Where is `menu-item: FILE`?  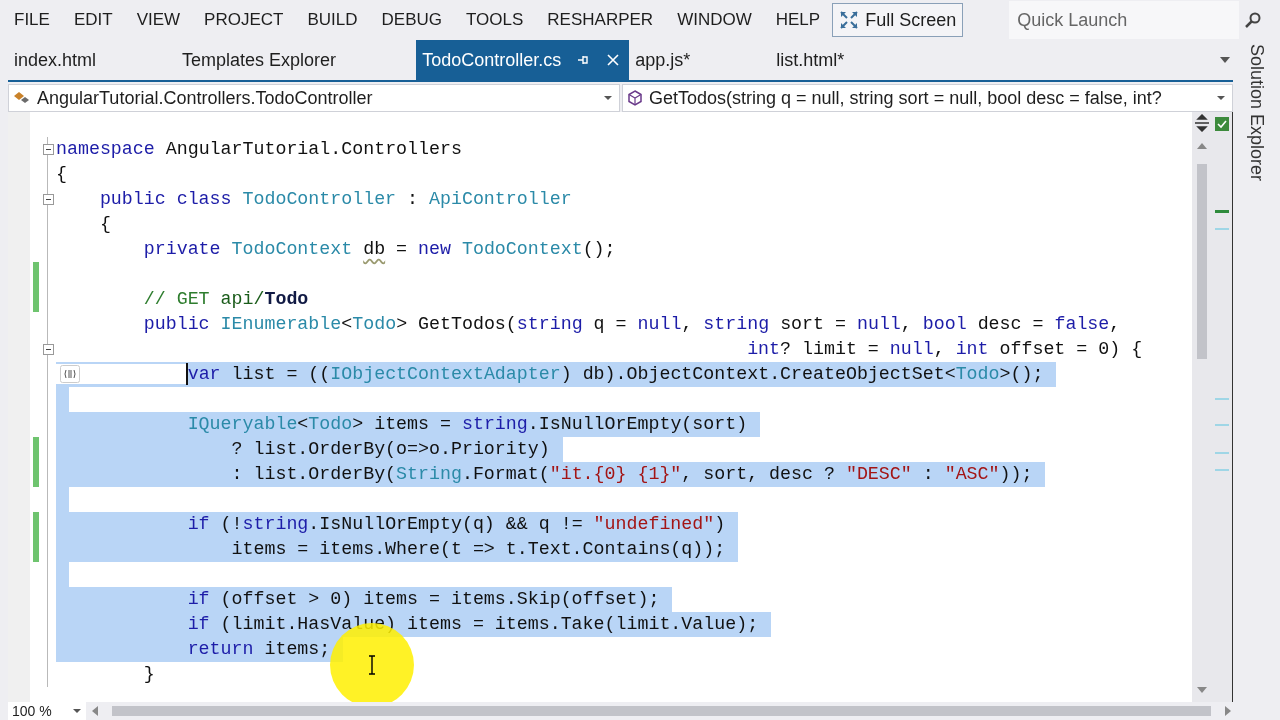 menu-item: FILE is located at coordinates (32, 20).